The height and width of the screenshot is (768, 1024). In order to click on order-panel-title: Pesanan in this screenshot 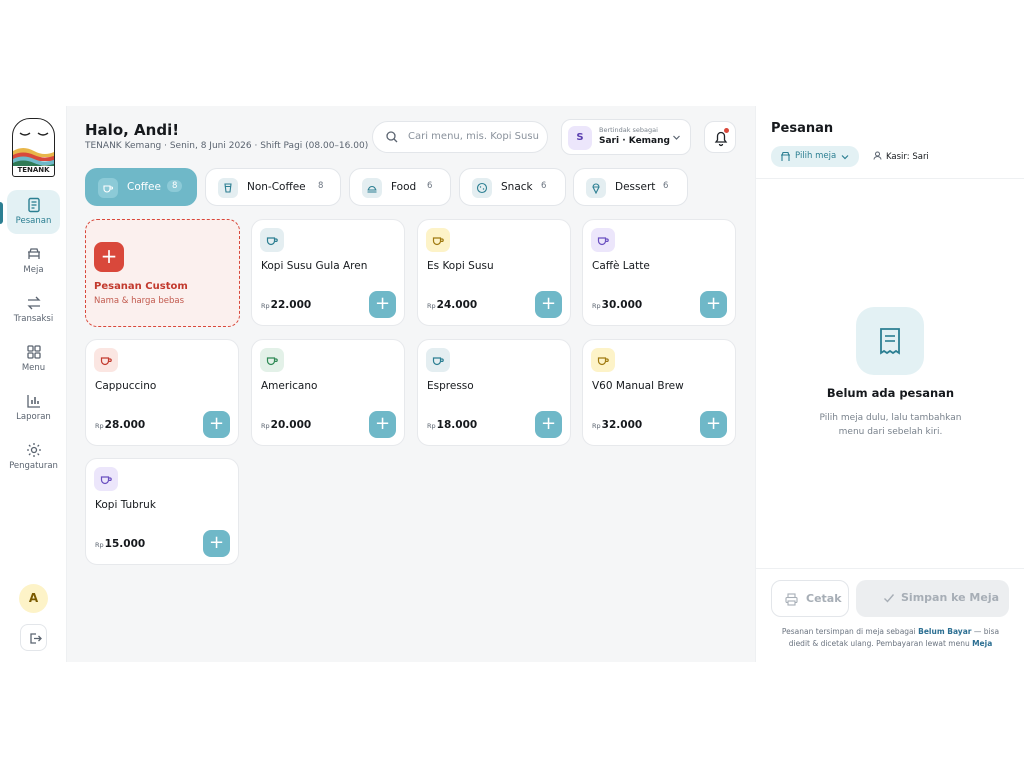, I will do `click(802, 128)`.